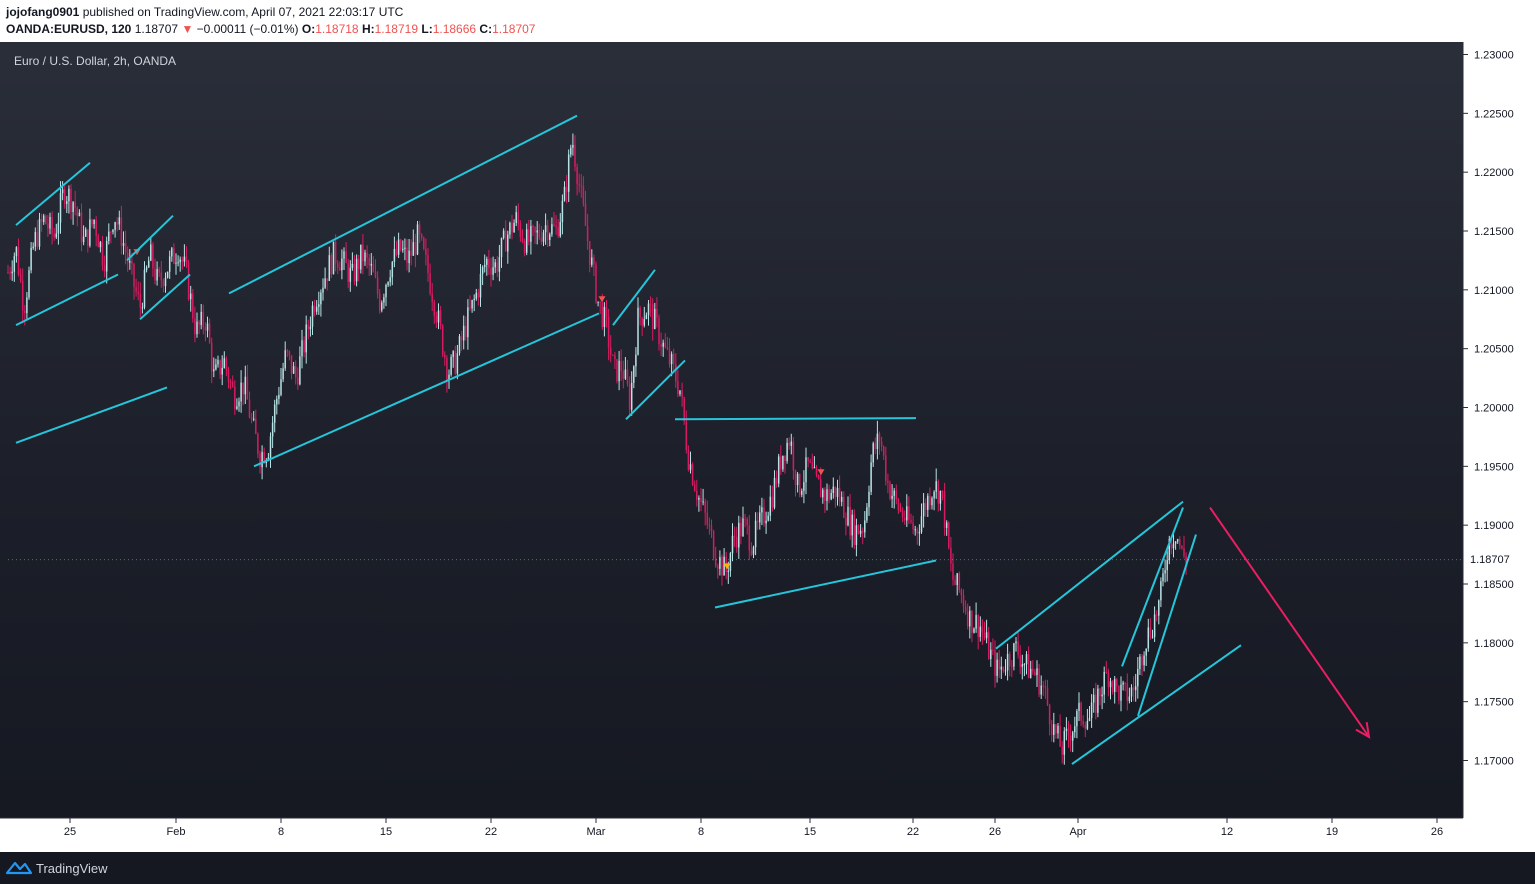 The height and width of the screenshot is (884, 1535). What do you see at coordinates (1494, 644) in the screenshot?
I see `y-tick-label: 1.18000` at bounding box center [1494, 644].